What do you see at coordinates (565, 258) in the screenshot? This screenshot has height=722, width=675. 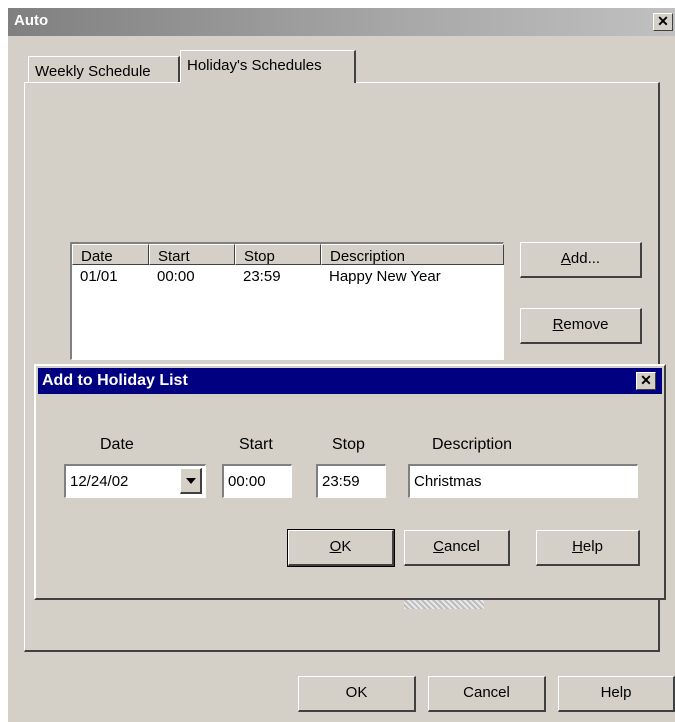 I see `add-mnemonic: A` at bounding box center [565, 258].